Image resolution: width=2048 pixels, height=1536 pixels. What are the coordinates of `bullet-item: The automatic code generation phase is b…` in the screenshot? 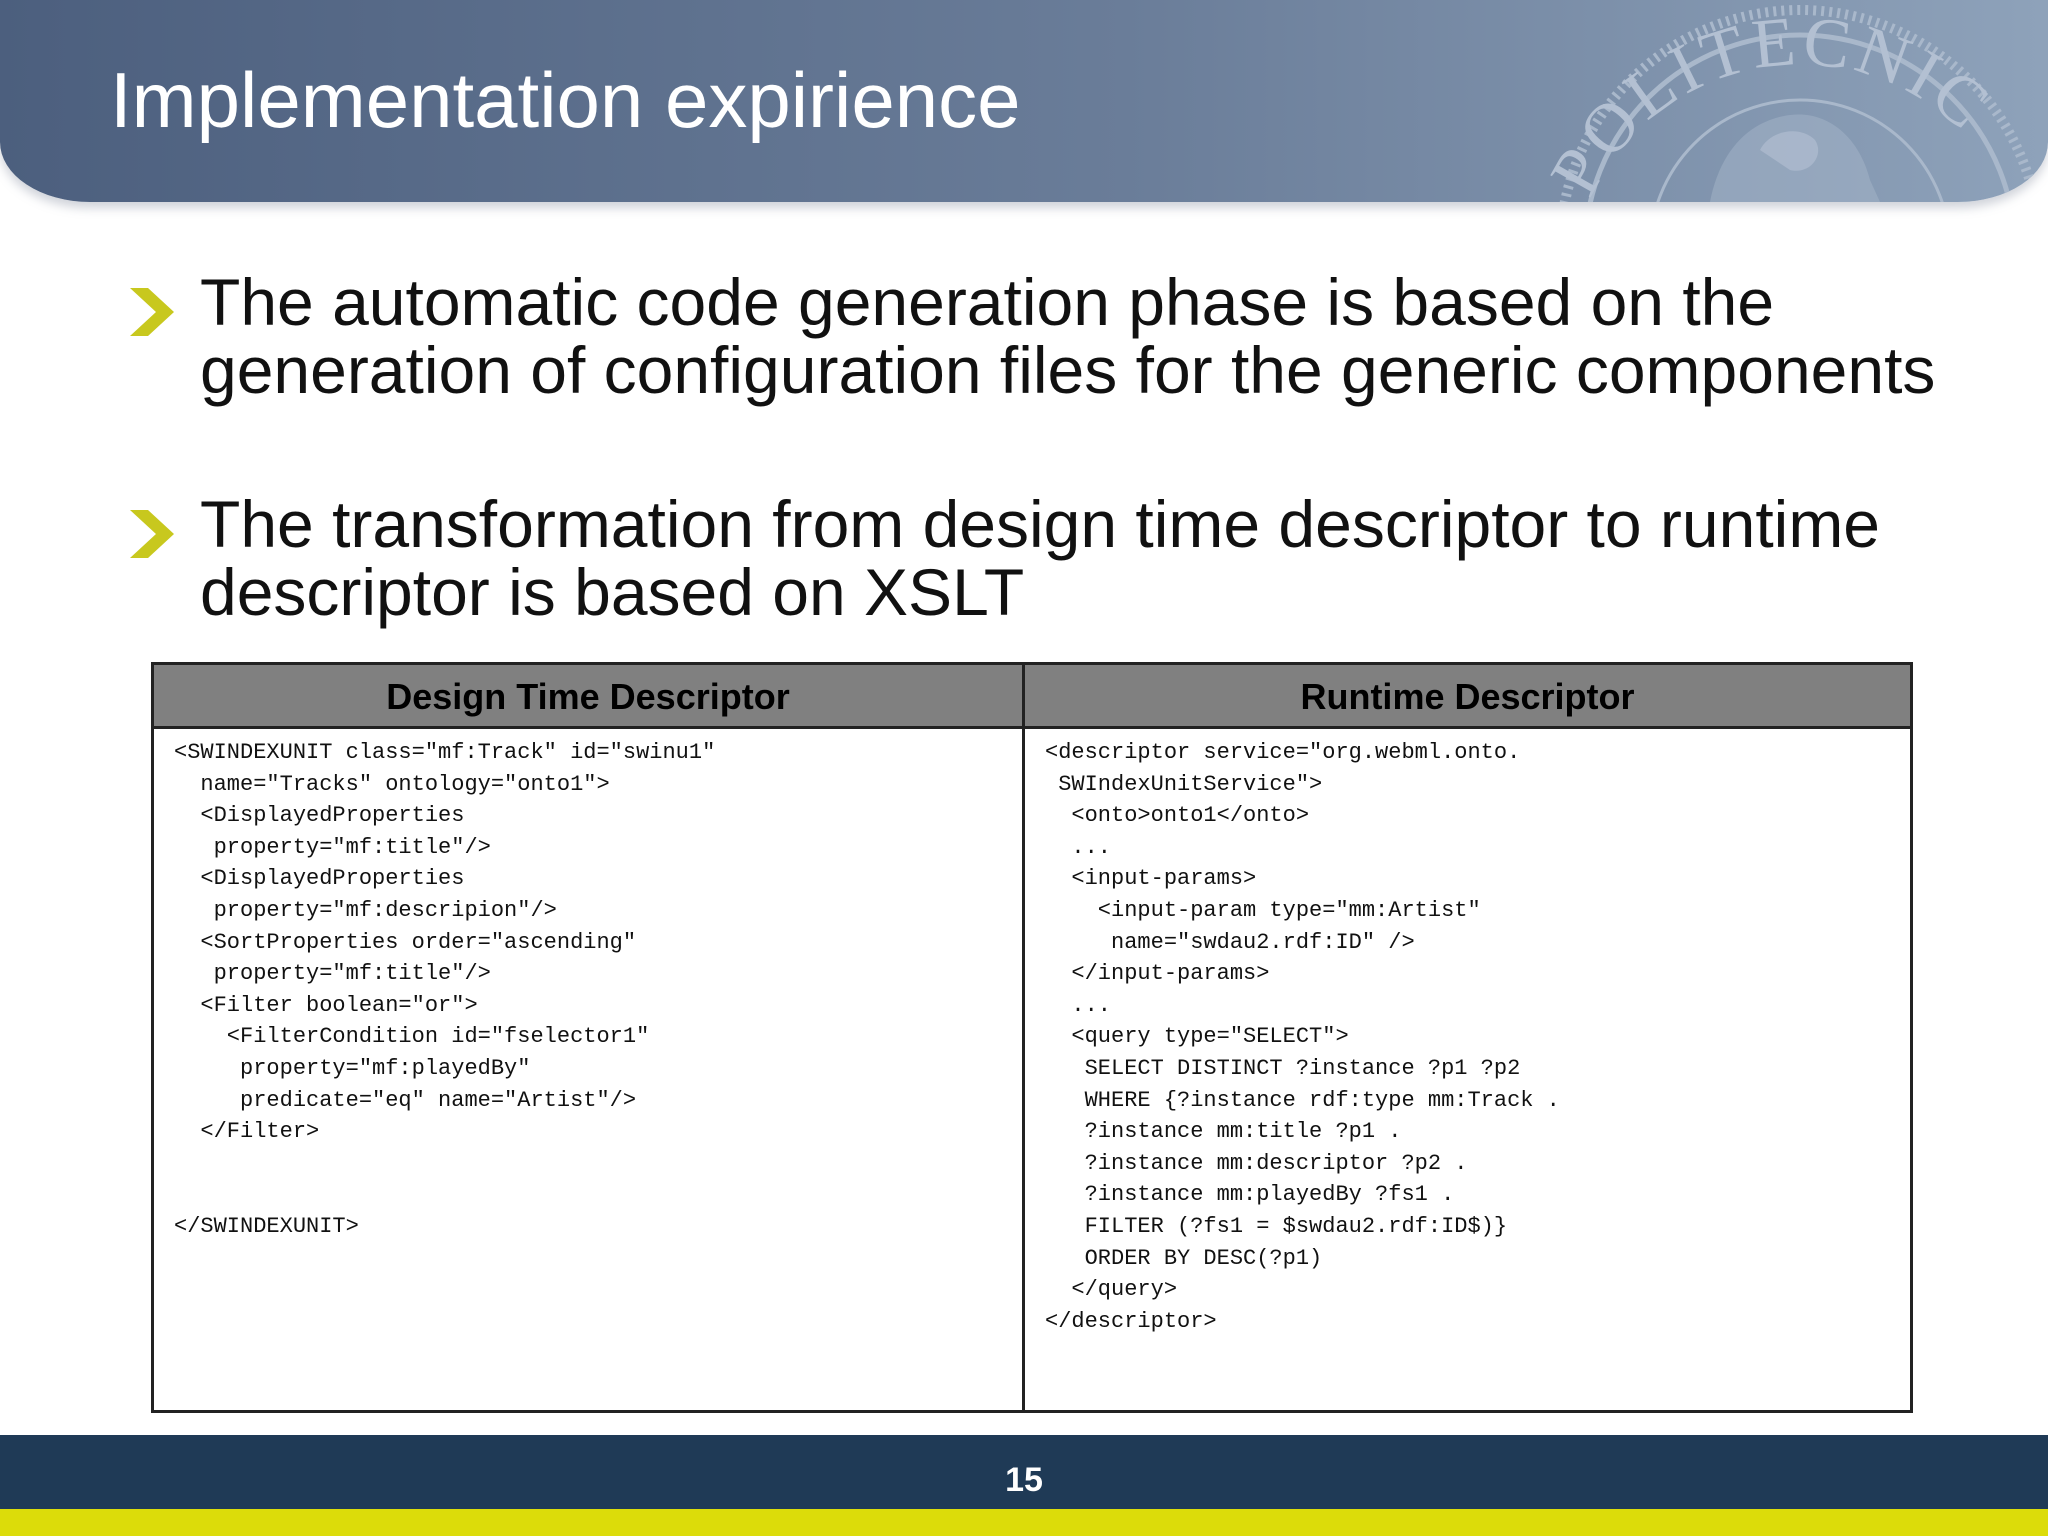 It's located at (1055, 336).